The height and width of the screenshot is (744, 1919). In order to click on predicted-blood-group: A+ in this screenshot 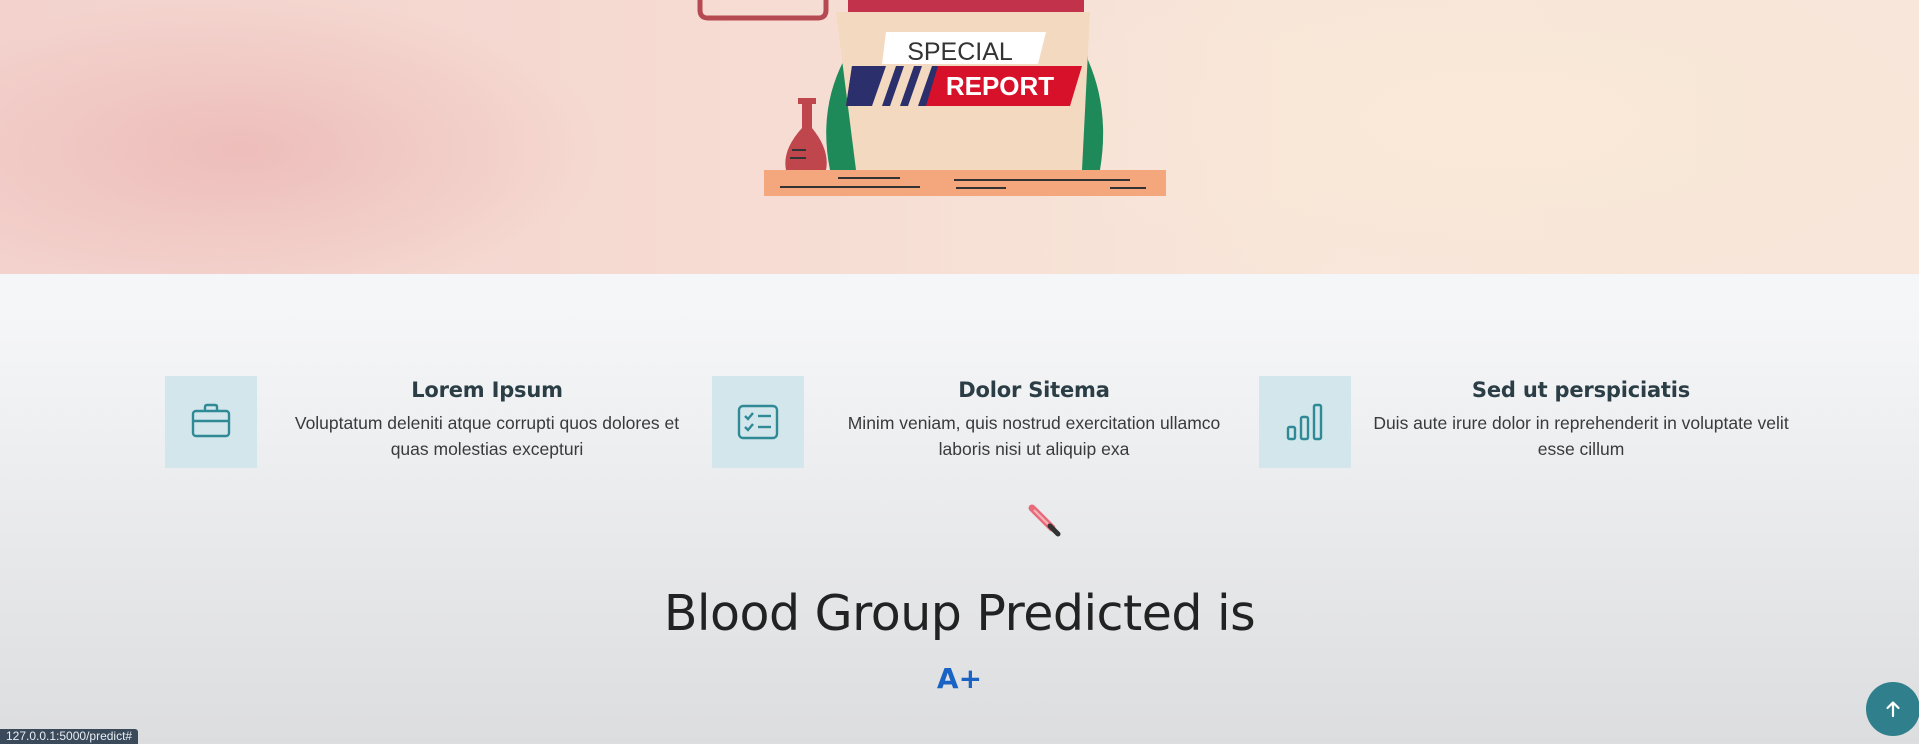, I will do `click(959, 678)`.